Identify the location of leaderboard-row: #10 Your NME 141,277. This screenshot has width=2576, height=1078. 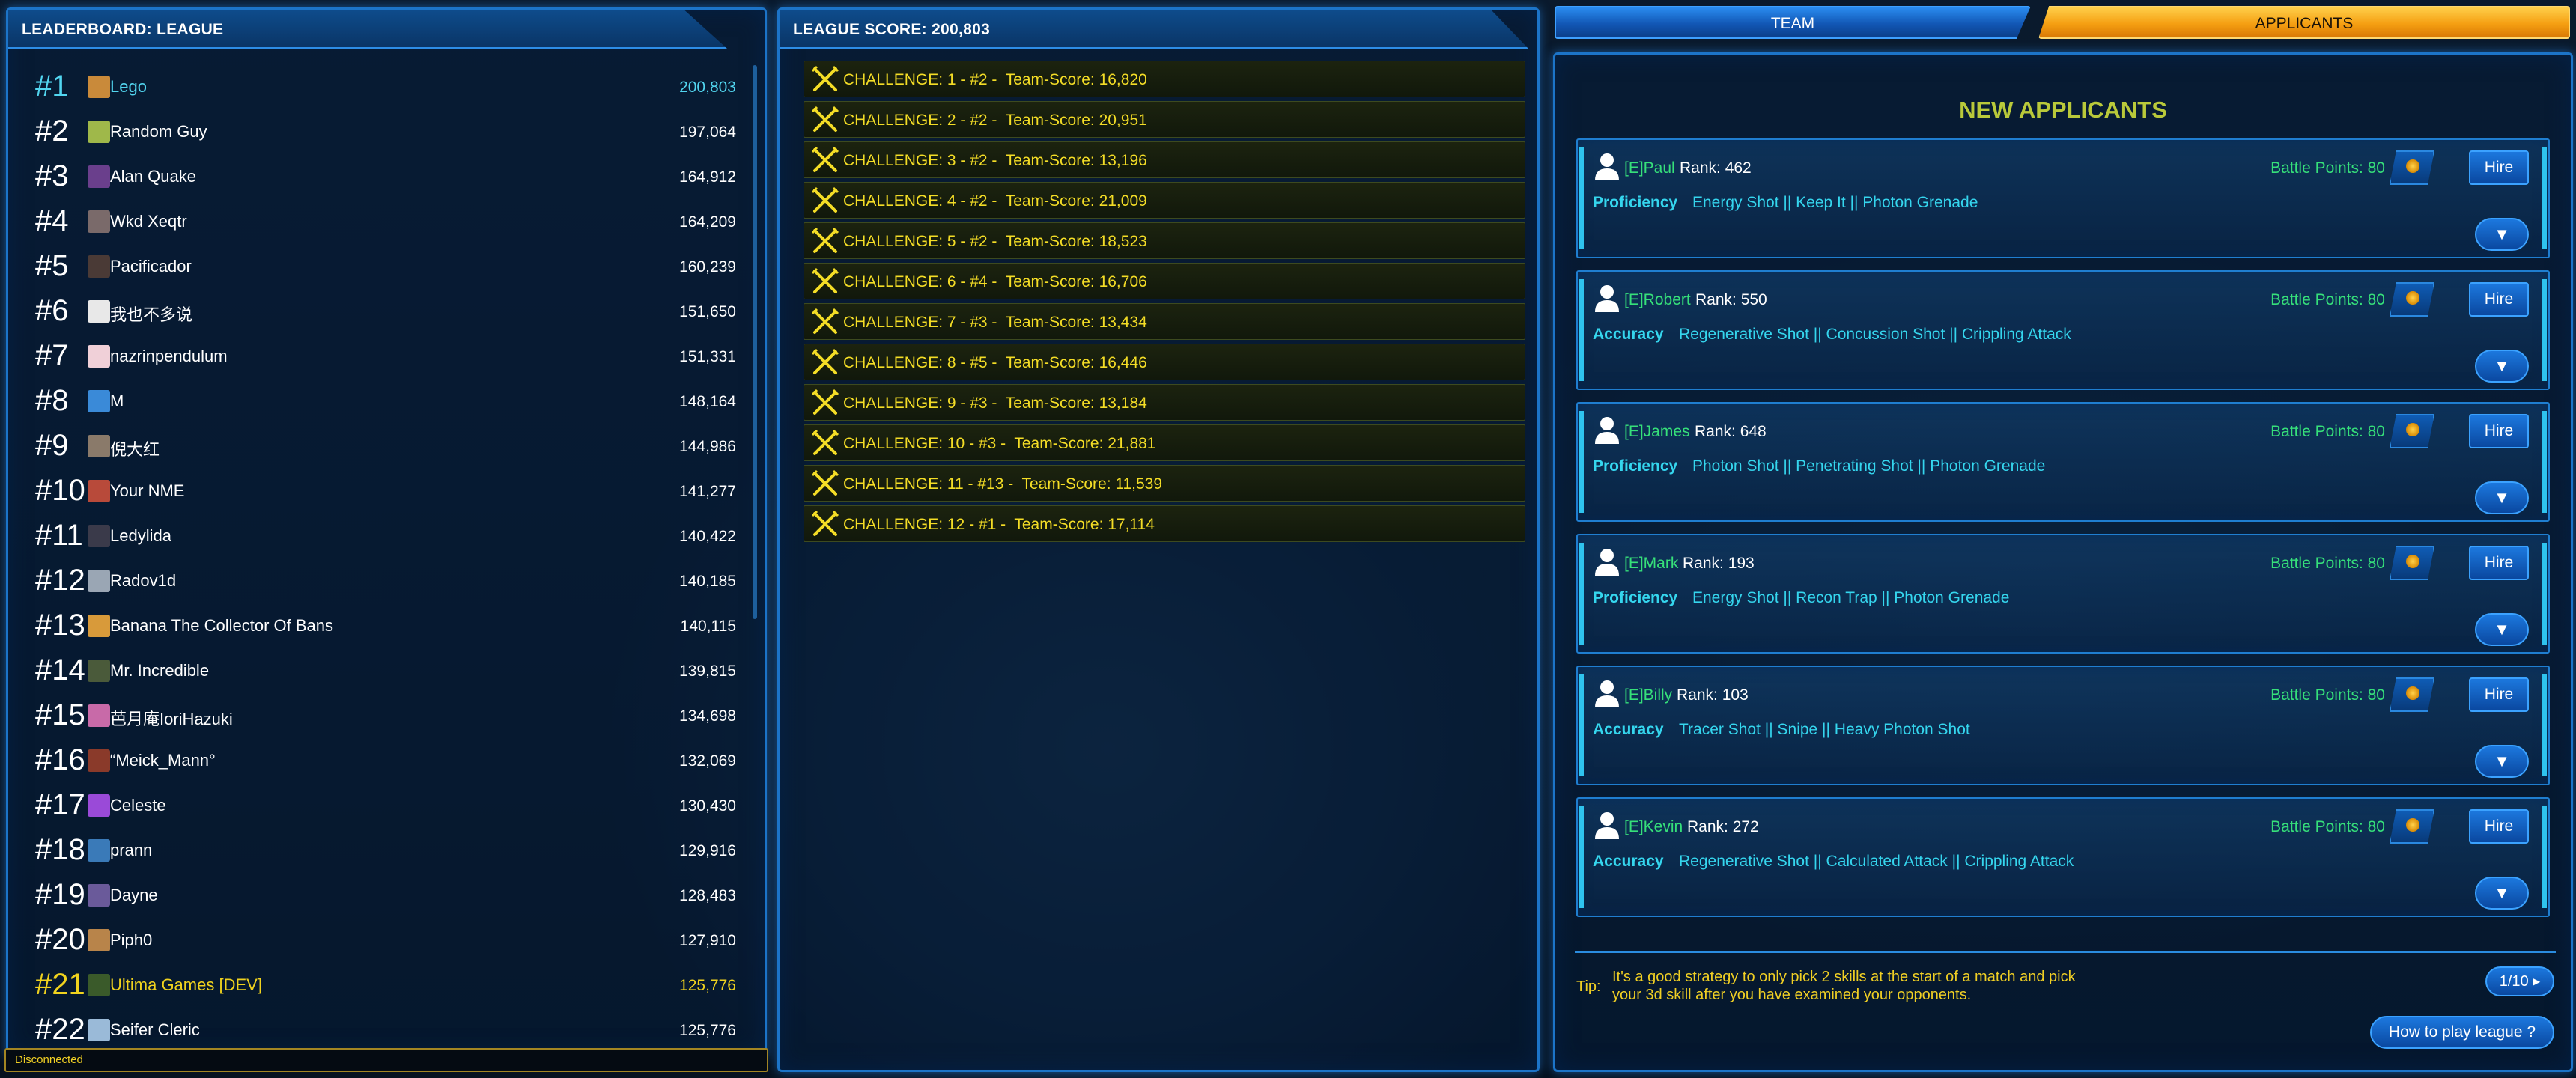
(380, 490).